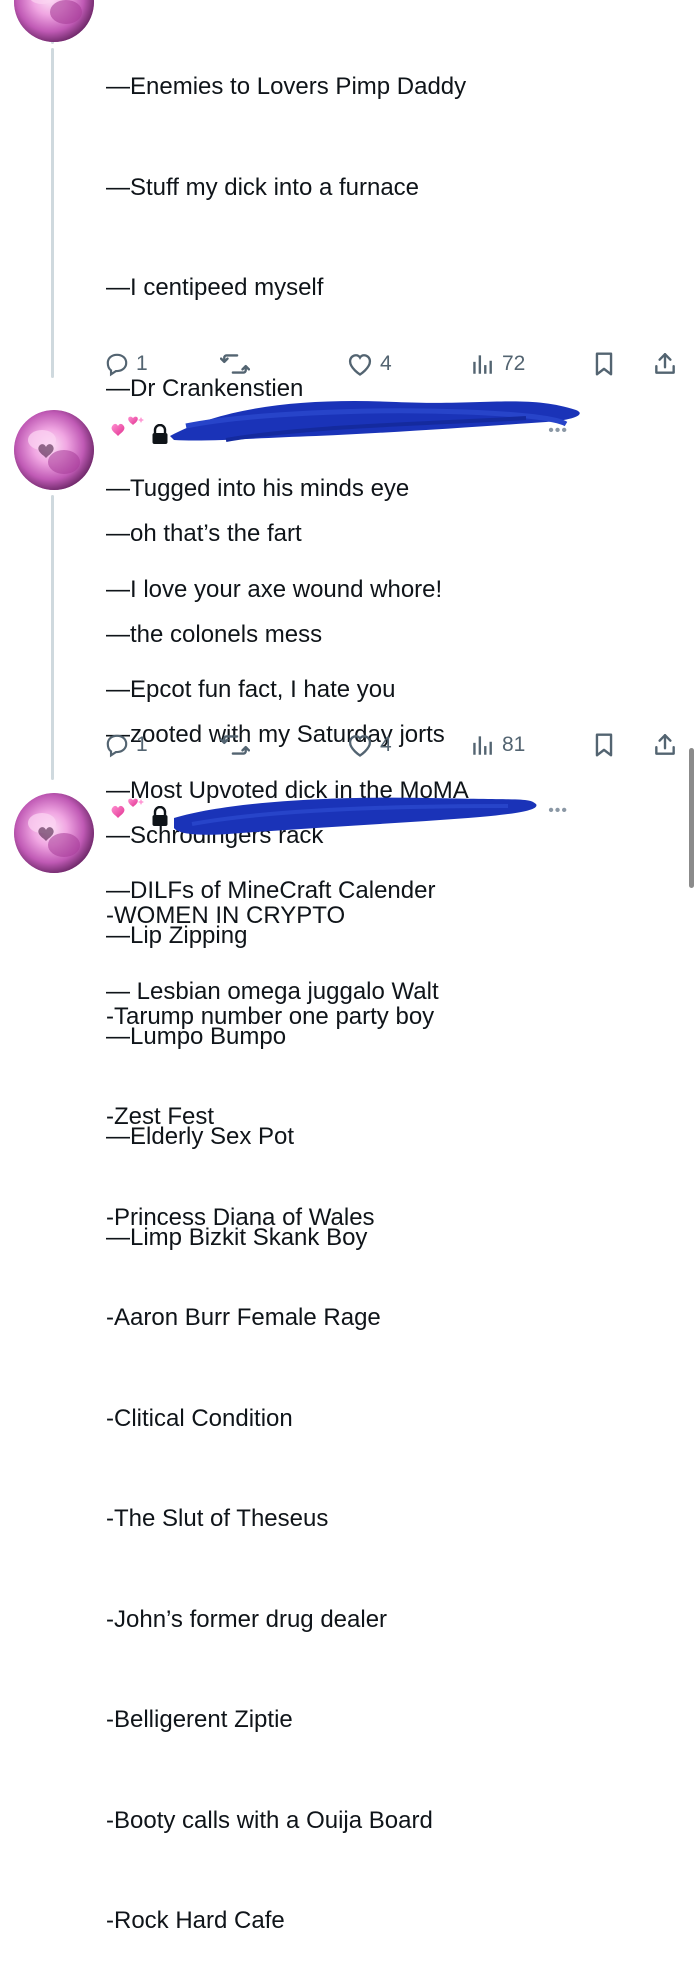 The image size is (698, 1971). What do you see at coordinates (270, 1016) in the screenshot?
I see `reply-line: -Tarump number one party boy` at bounding box center [270, 1016].